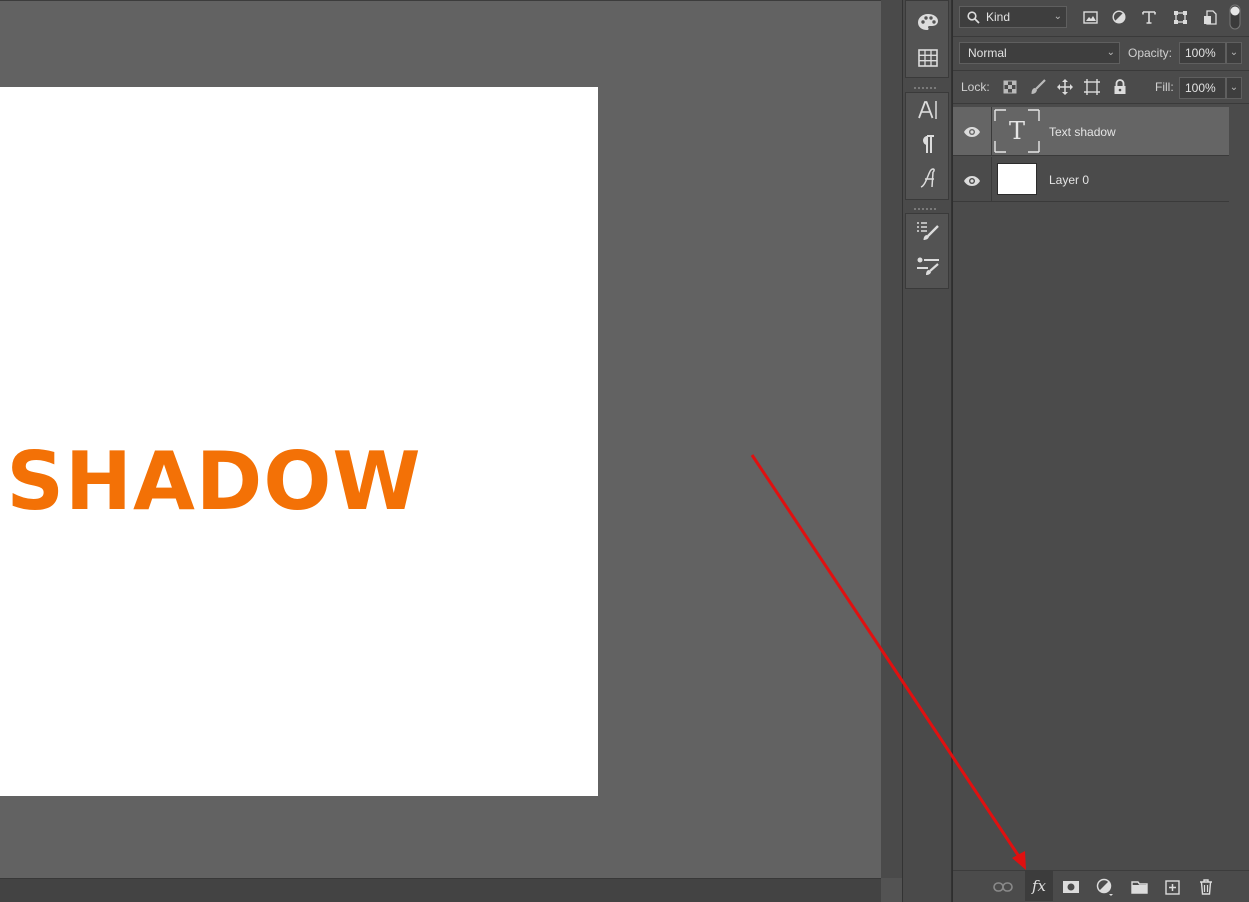  What do you see at coordinates (1150, 53) in the screenshot?
I see `opacity-label: Opacity:` at bounding box center [1150, 53].